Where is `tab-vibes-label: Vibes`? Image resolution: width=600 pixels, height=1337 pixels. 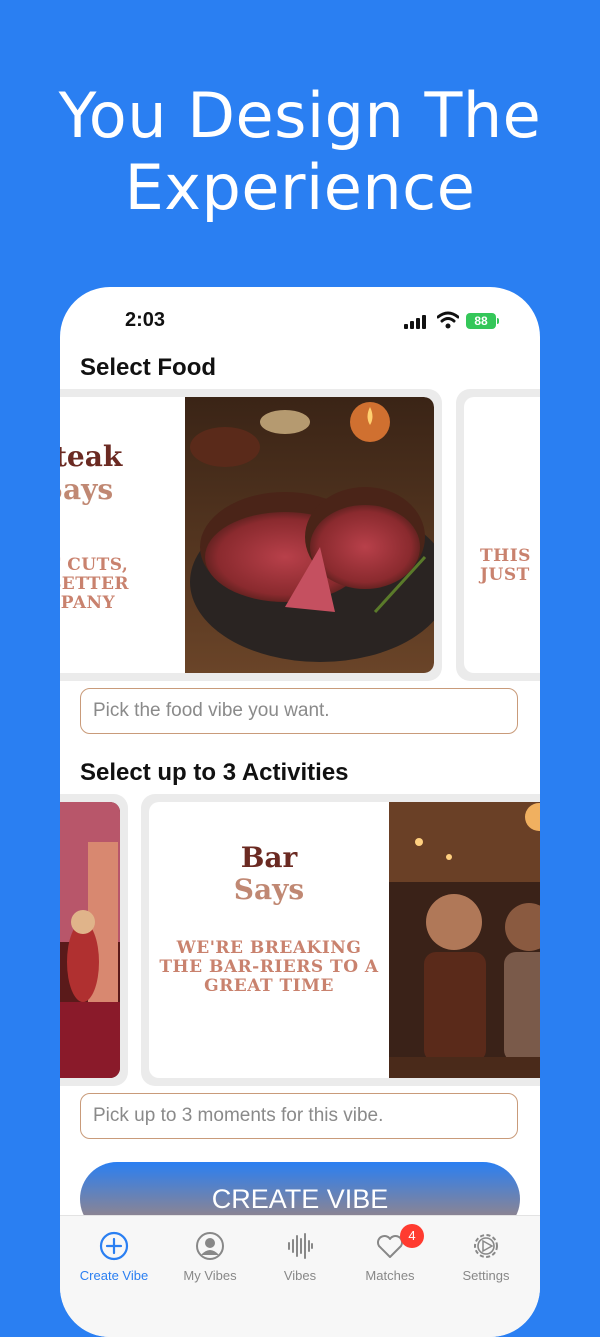
tab-vibes-label: Vibes is located at coordinates (300, 1275).